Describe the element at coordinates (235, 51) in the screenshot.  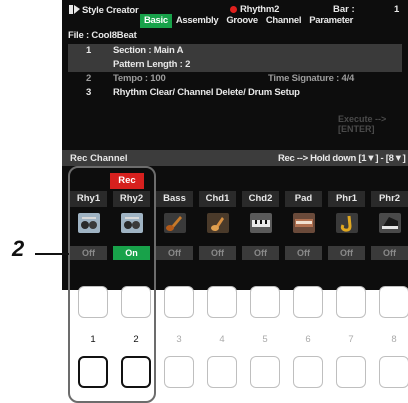
I see `menu-row-section: 1 Section : Main A` at that location.